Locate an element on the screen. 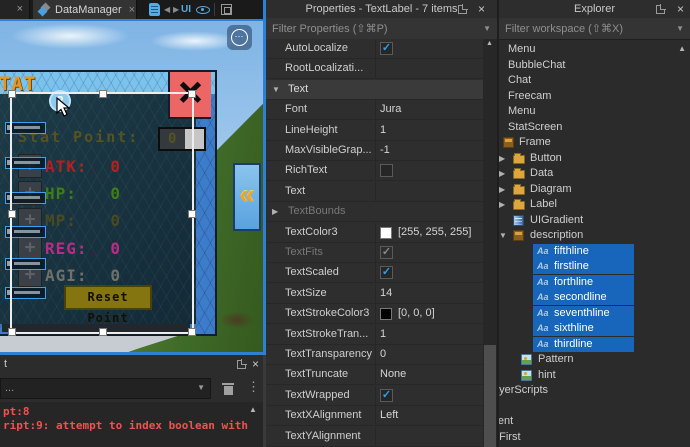 This screenshot has height=447, width=690. tree-item-thirdline: Aa thirdline is located at coordinates (594, 344).